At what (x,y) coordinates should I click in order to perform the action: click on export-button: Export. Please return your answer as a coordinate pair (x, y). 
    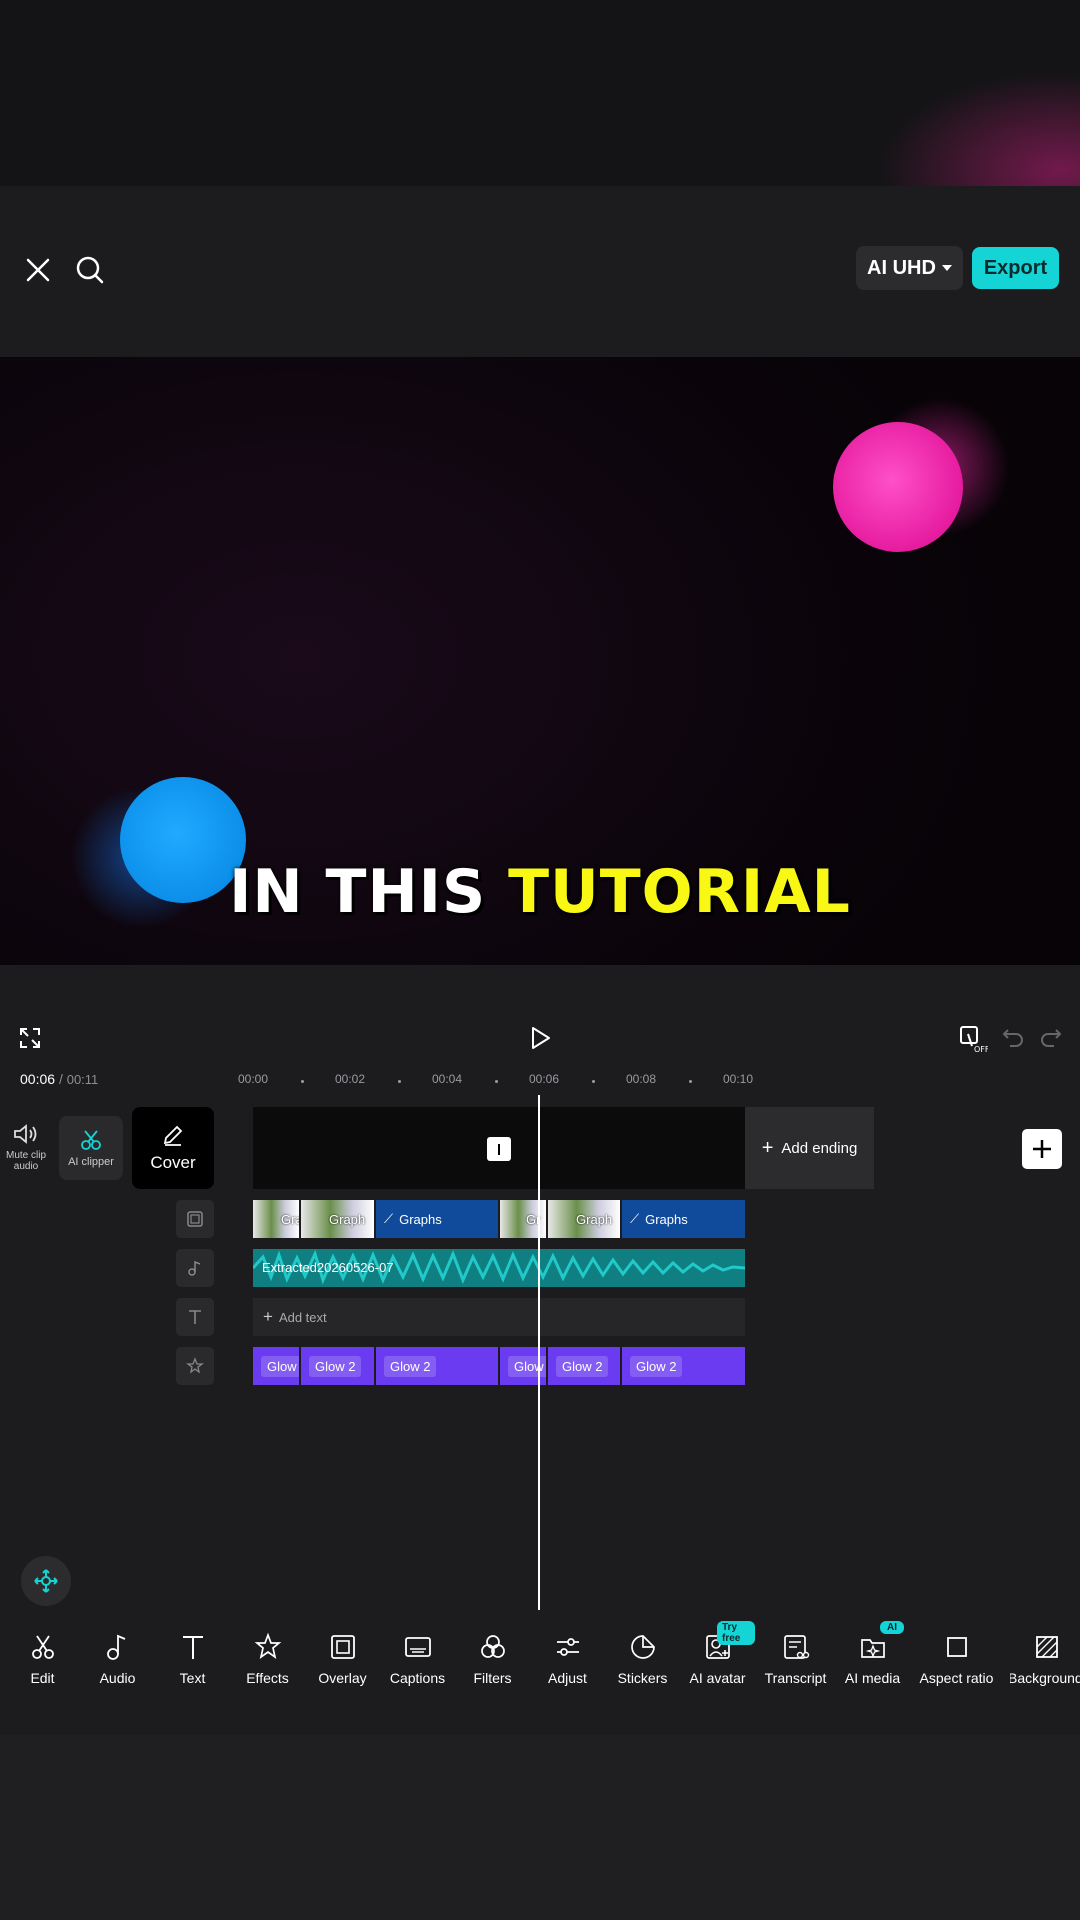
    Looking at the image, I should click on (1015, 268).